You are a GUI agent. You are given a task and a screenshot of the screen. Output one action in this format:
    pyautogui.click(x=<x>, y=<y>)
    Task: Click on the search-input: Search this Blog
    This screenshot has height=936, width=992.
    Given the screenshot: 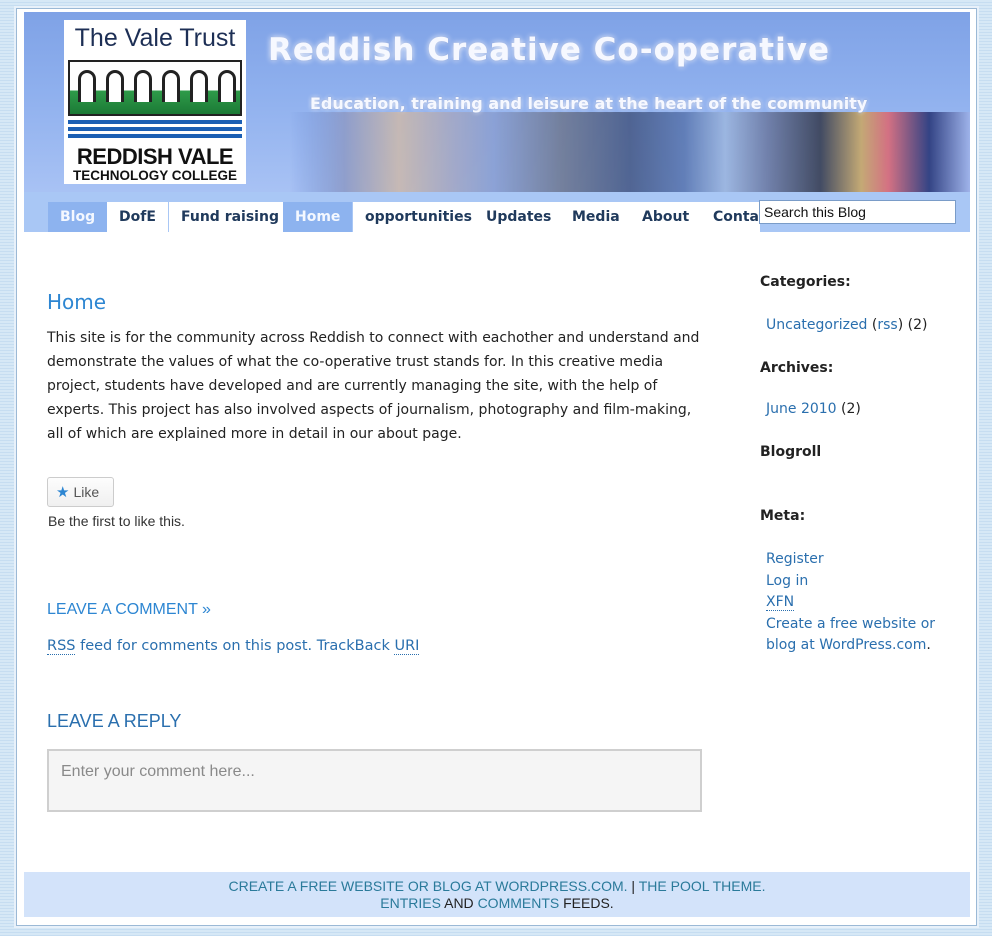 What is the action you would take?
    pyautogui.click(x=857, y=212)
    